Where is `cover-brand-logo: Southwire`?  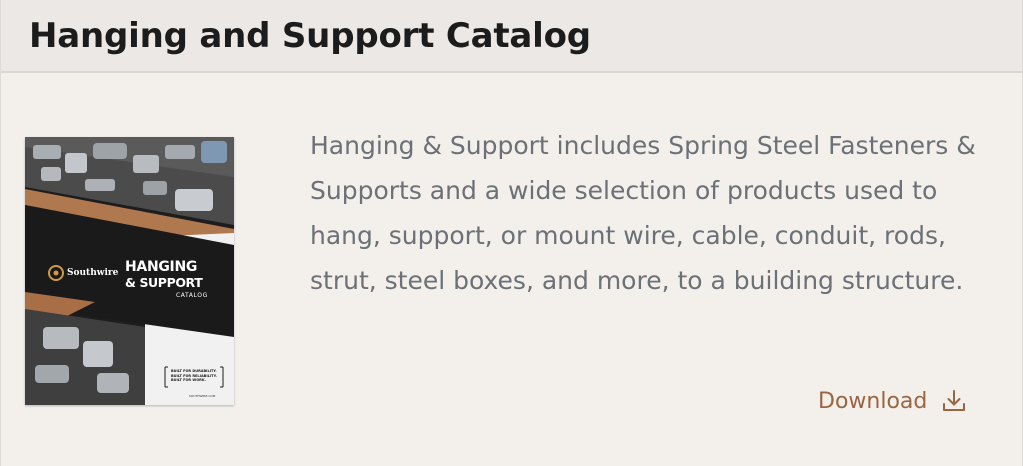
cover-brand-logo: Southwire is located at coordinates (93, 273).